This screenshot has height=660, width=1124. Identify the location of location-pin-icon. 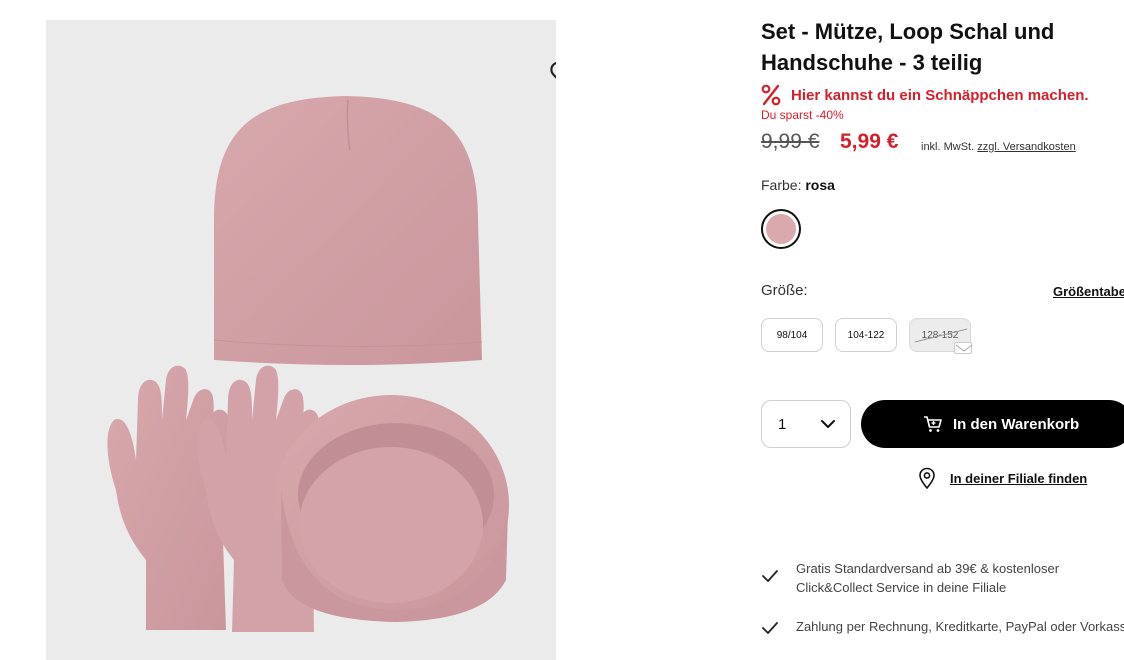
(927, 478).